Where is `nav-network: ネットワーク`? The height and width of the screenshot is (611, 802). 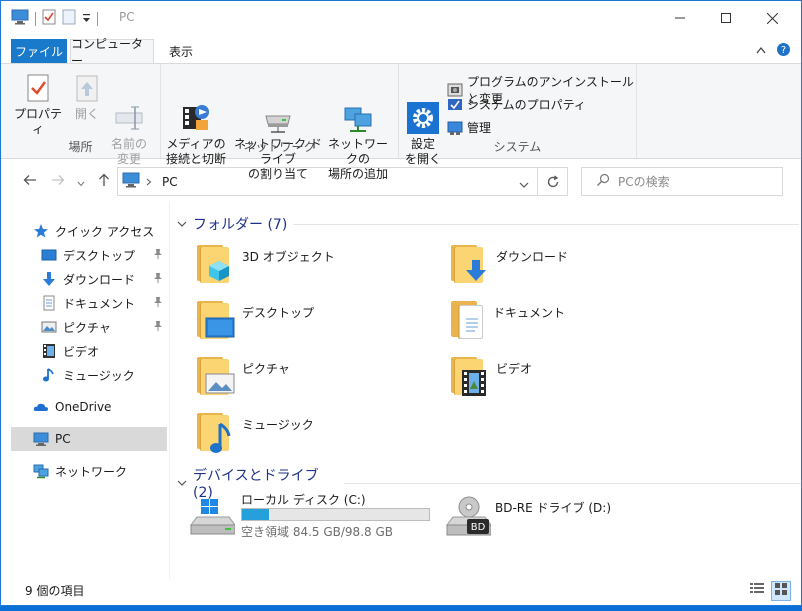 nav-network: ネットワーク is located at coordinates (100, 471).